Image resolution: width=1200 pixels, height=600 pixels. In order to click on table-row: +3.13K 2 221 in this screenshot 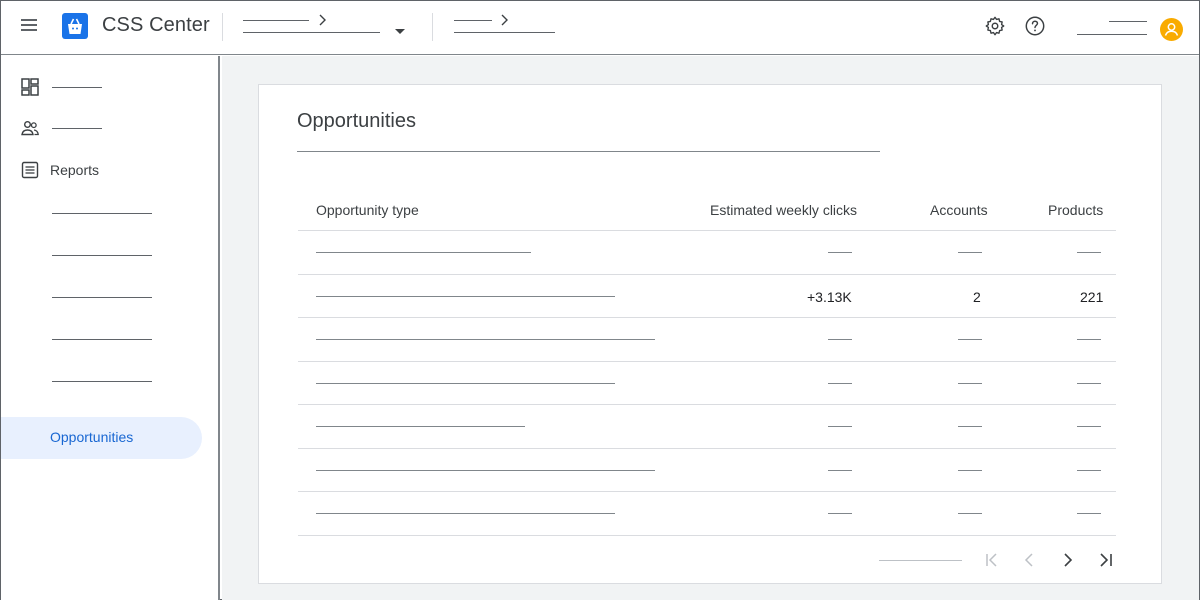, I will do `click(707, 296)`.